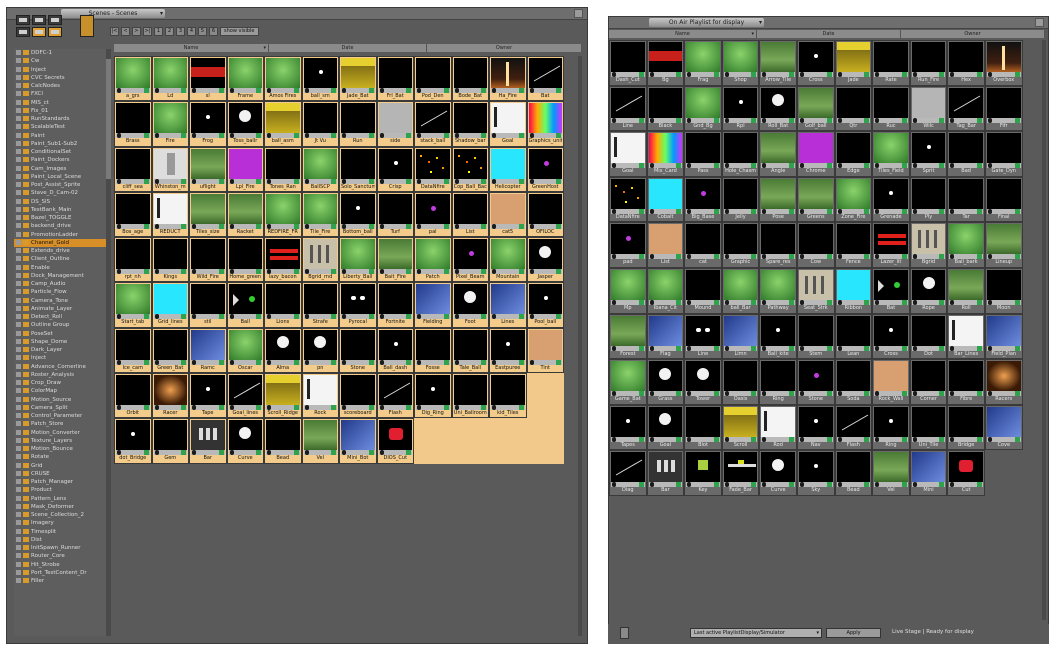 This screenshot has height=652, width=1053. I want to click on thumbnail-item: Big_Base, so click(703, 199).